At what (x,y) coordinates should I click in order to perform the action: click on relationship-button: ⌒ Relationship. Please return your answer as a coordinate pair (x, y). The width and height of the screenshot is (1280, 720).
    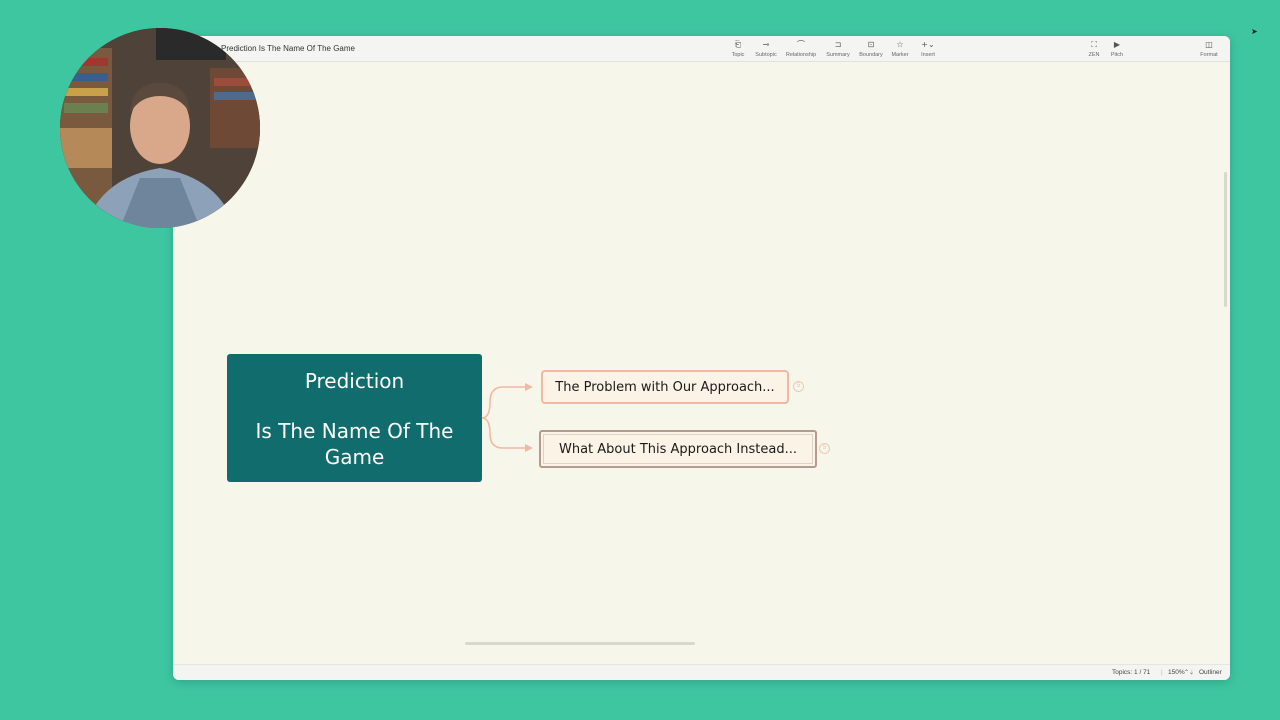
    Looking at the image, I should click on (801, 49).